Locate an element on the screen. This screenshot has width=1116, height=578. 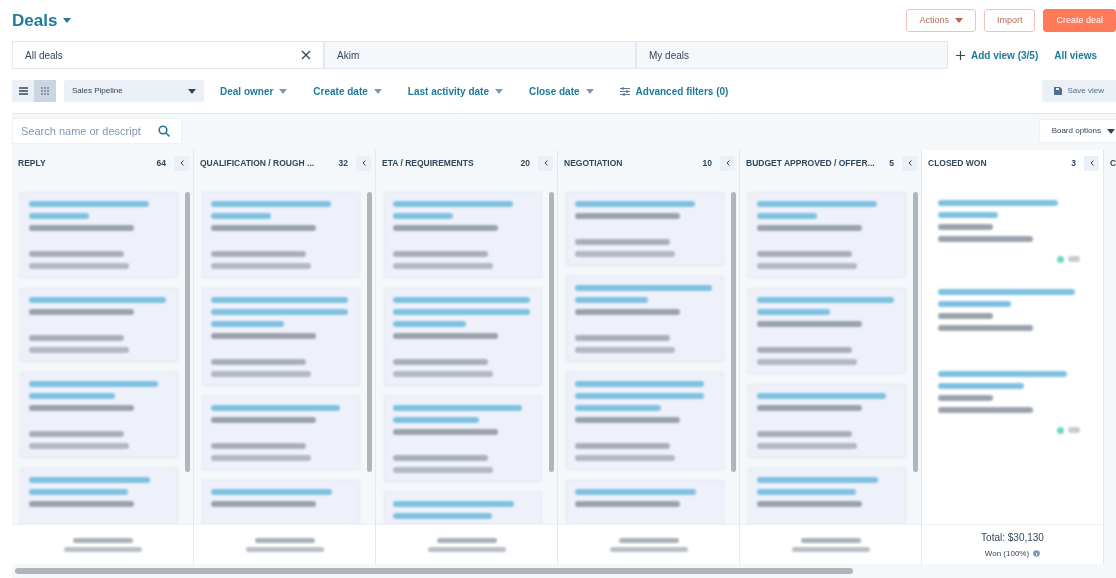
search-icon is located at coordinates (164, 131).